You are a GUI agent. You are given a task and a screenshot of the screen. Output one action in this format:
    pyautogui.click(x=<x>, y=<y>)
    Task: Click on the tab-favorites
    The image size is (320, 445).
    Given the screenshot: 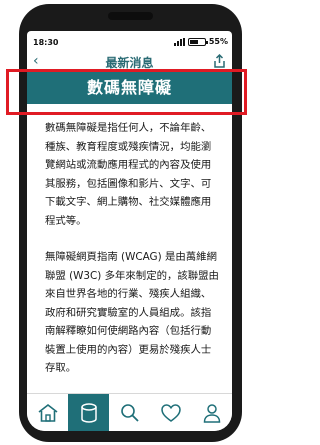 What is the action you would take?
    pyautogui.click(x=170, y=412)
    